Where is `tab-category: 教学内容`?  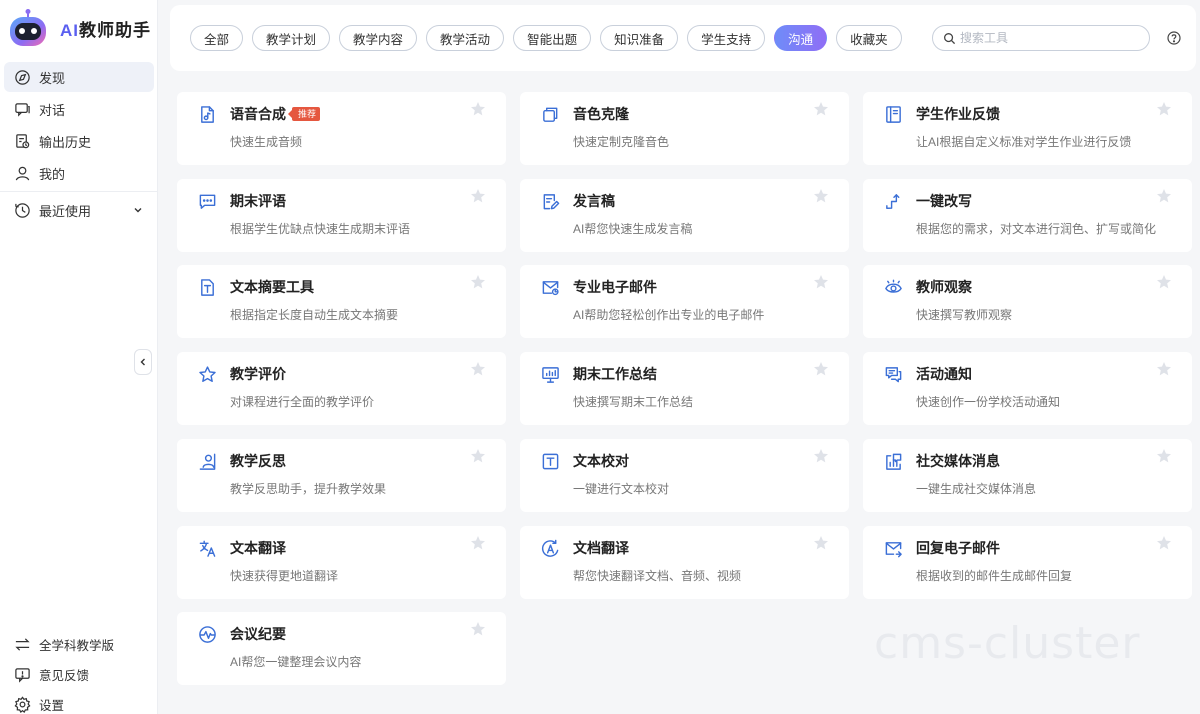
tab-category: 教学内容 is located at coordinates (378, 38).